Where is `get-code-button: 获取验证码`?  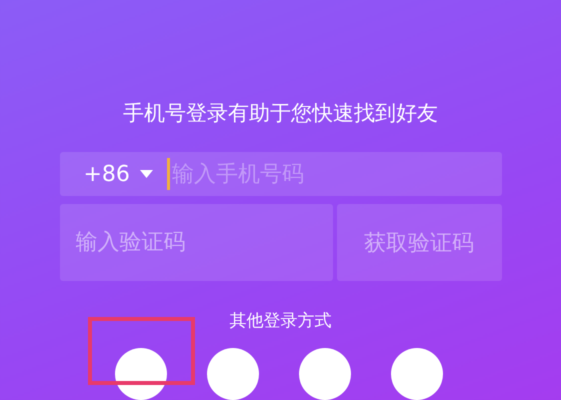 get-code-button: 获取验证码 is located at coordinates (419, 242).